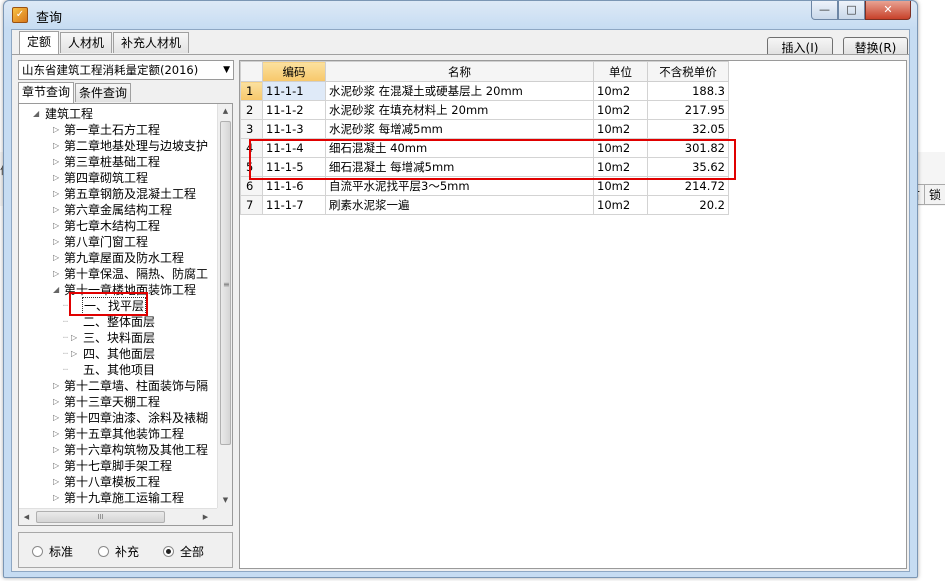 This screenshot has width=945, height=581. Describe the element at coordinates (118, 146) in the screenshot. I see `tree-node: ▷ 第二章地基处理与边坡支护` at that location.